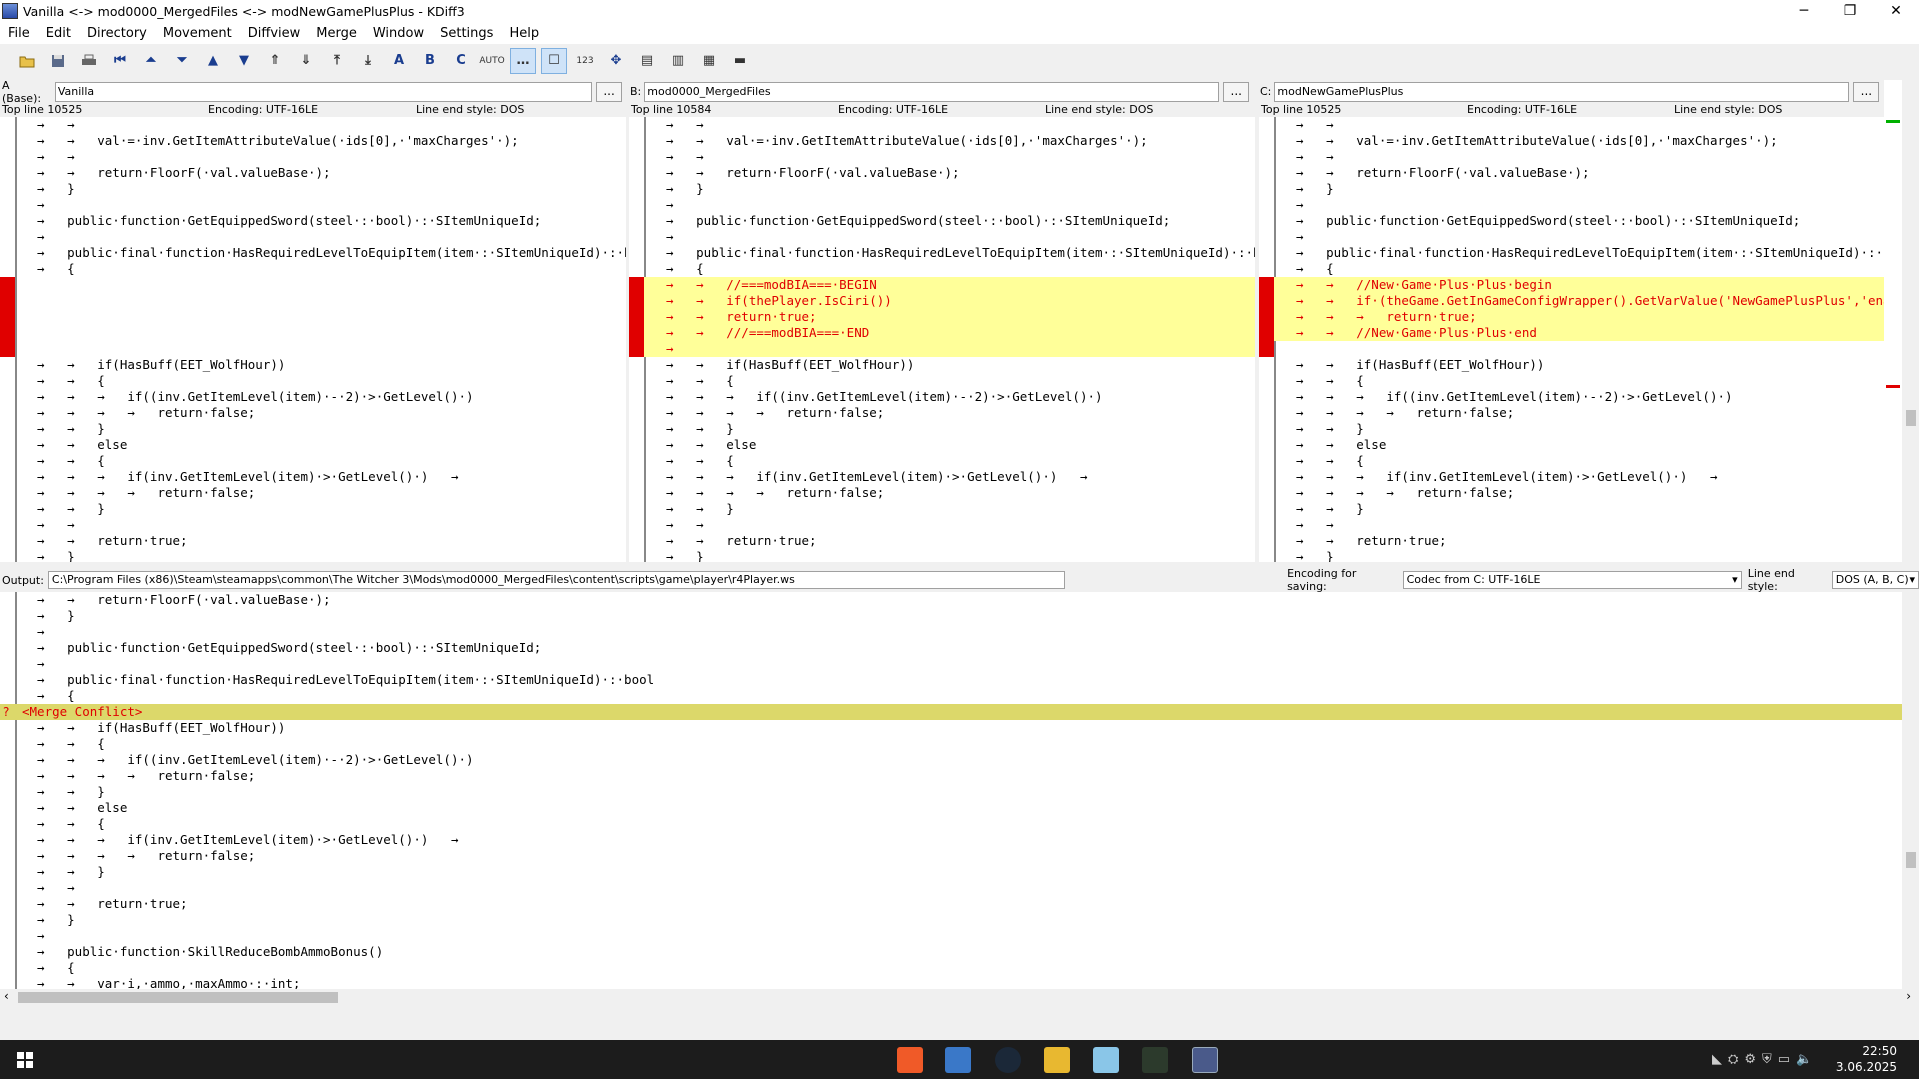 This screenshot has height=1079, width=1919. Describe the element at coordinates (1562, 91) in the screenshot. I see `pane-c-path-field: modNewGamePlusPlus` at that location.